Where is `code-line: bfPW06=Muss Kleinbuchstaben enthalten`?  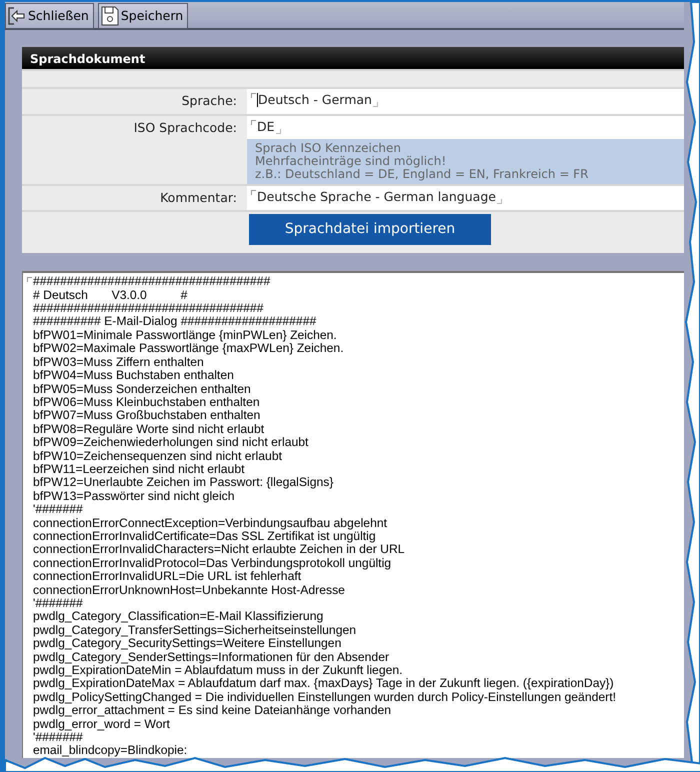 code-line: bfPW06=Muss Kleinbuchstaben enthalten is located at coordinates (147, 403).